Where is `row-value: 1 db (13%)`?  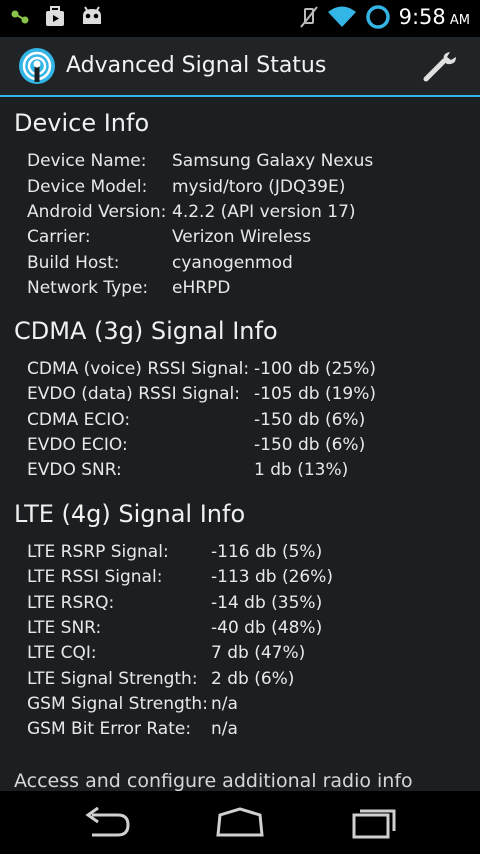 row-value: 1 db (13%) is located at coordinates (301, 470).